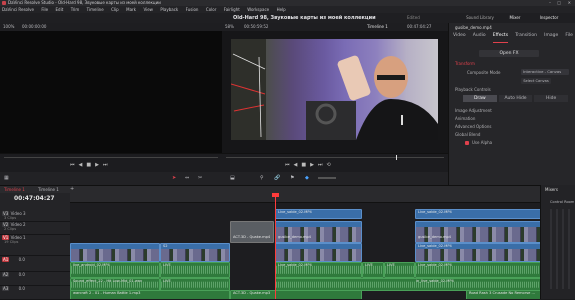 The image size is (575, 300). Describe the element at coordinates (14, 189) in the screenshot. I see `timeline-tab-1: Timeline 1` at that location.